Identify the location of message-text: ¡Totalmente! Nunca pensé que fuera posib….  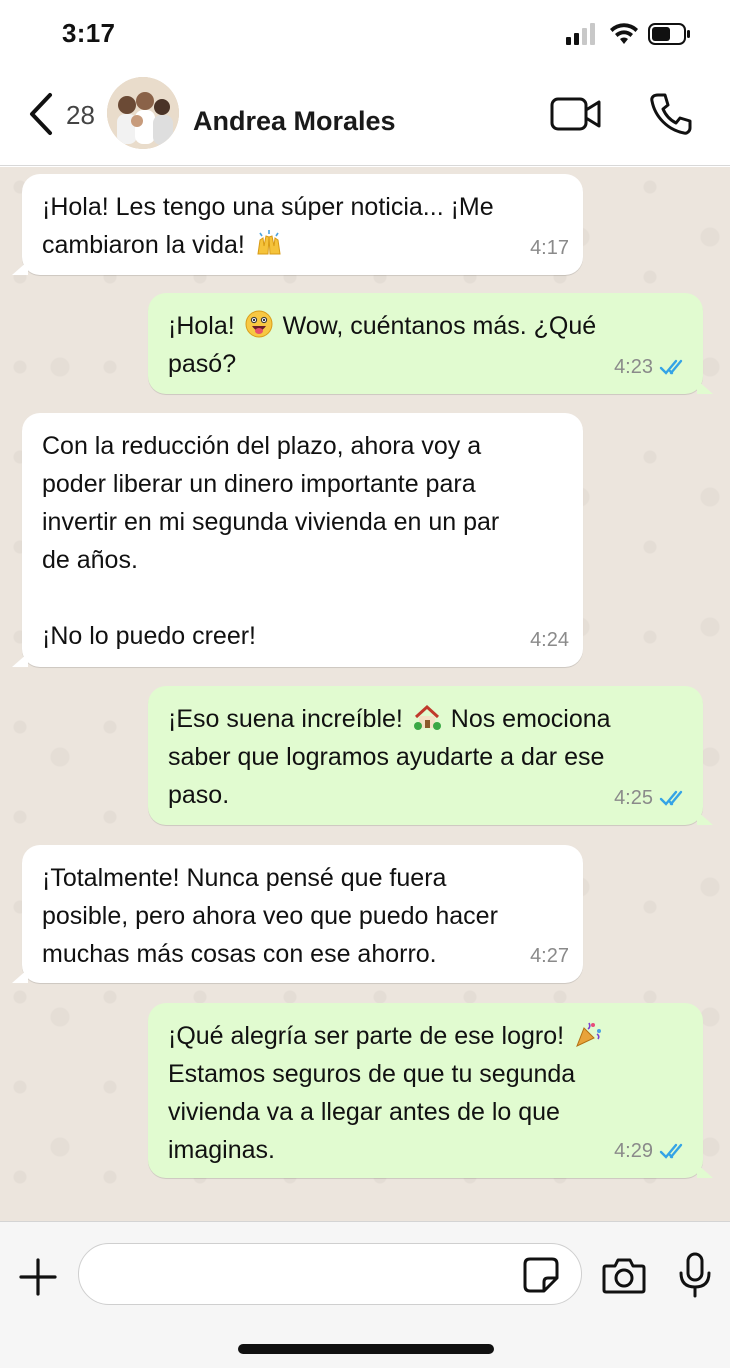
(270, 916).